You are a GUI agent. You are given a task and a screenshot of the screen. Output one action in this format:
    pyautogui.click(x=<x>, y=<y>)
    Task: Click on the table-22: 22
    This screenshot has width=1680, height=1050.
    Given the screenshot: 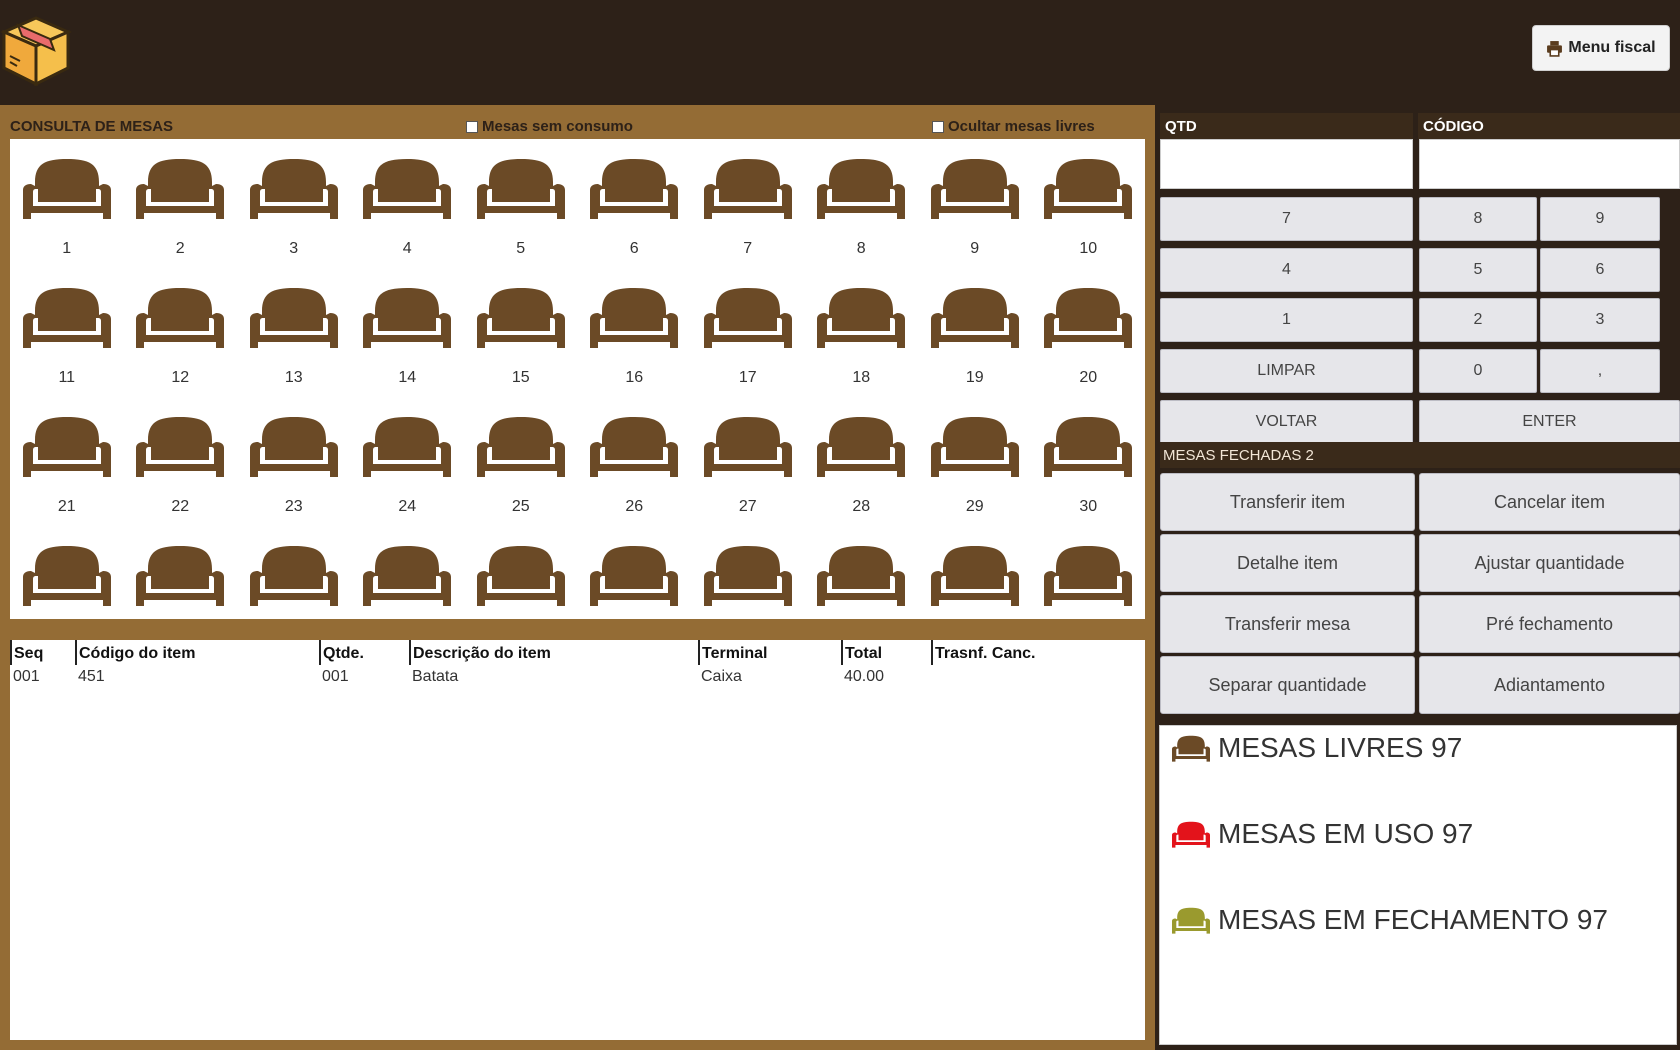 What is the action you would take?
    pyautogui.click(x=181, y=478)
    